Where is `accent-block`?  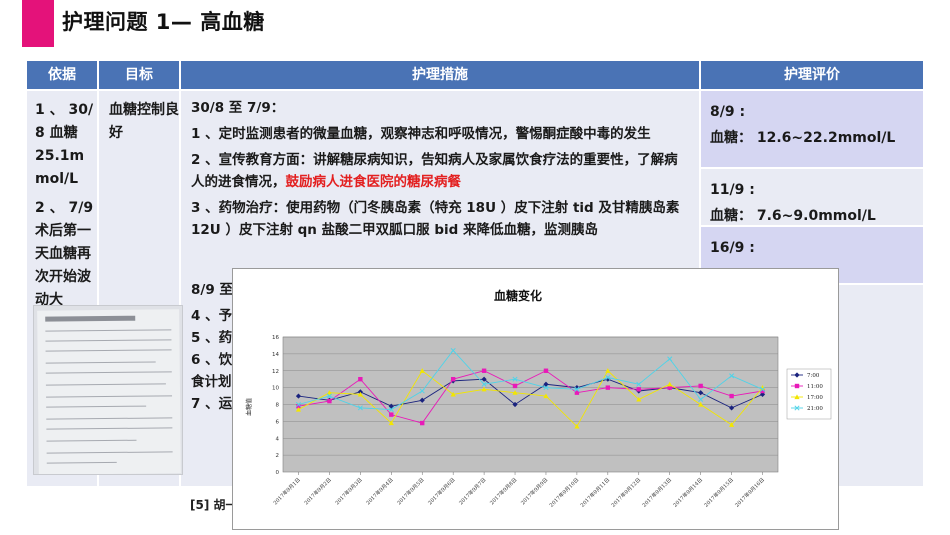 accent-block is located at coordinates (38, 23).